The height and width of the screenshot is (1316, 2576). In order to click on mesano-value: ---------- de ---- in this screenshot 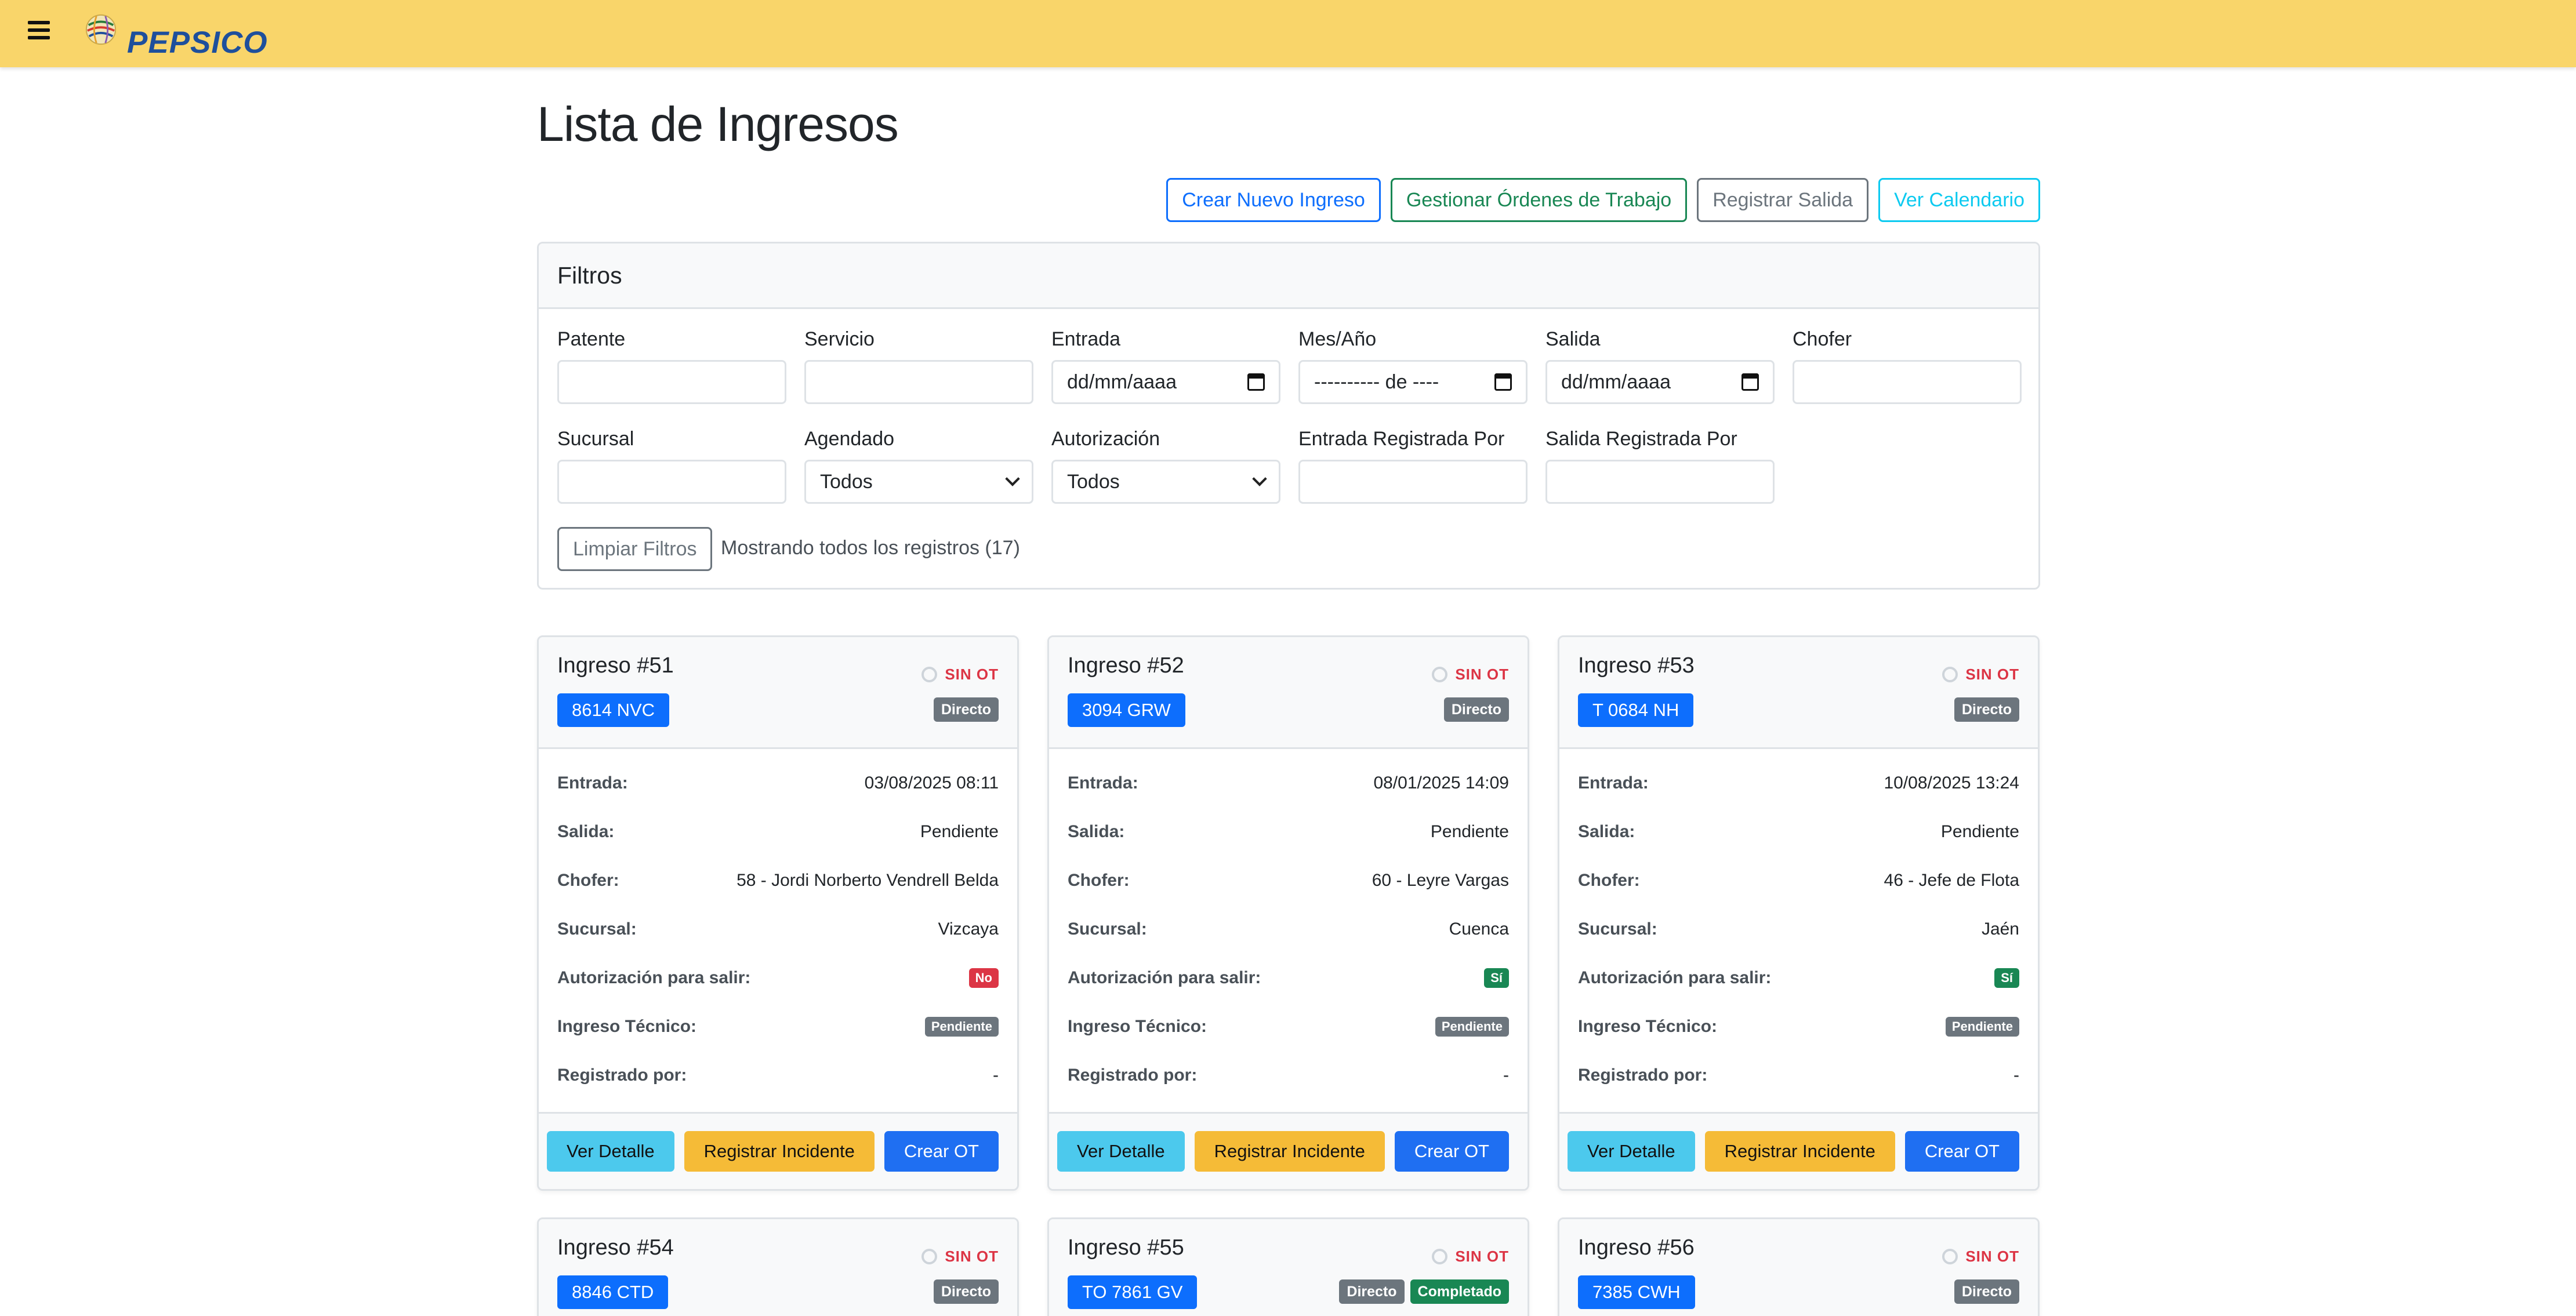, I will do `click(1376, 381)`.